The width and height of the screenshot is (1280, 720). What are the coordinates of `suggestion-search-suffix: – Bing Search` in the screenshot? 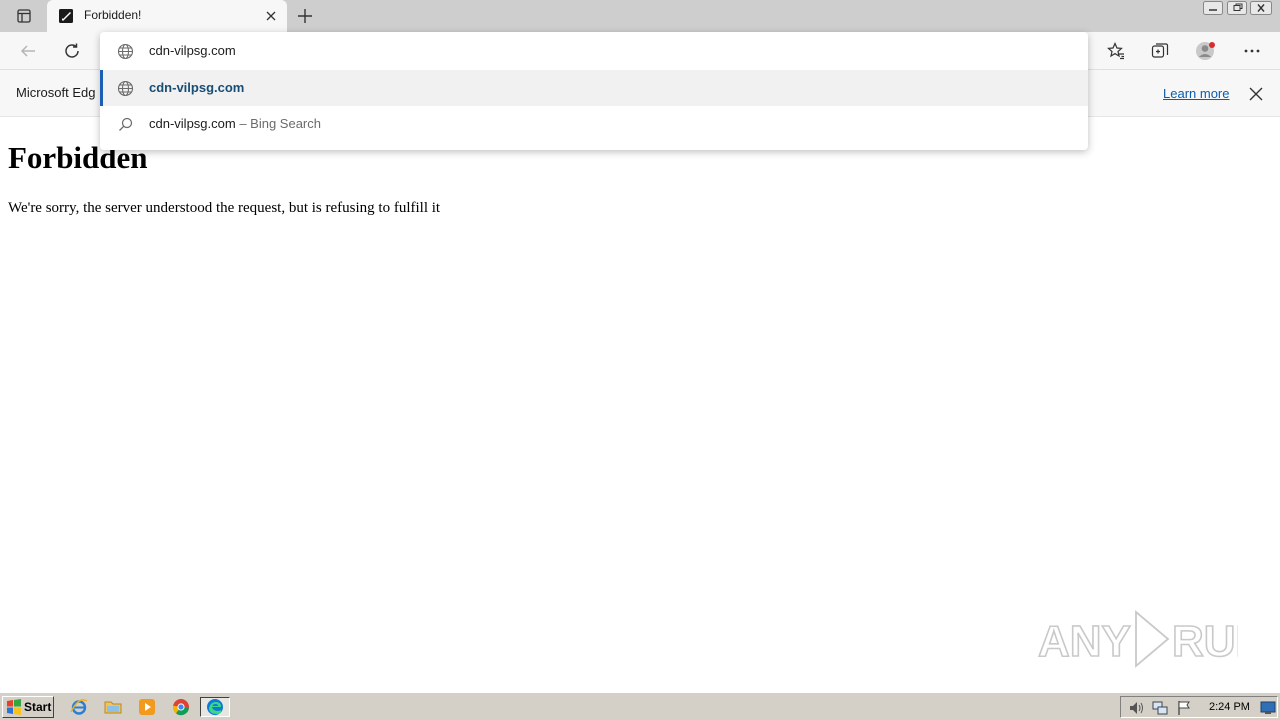 It's located at (280, 123).